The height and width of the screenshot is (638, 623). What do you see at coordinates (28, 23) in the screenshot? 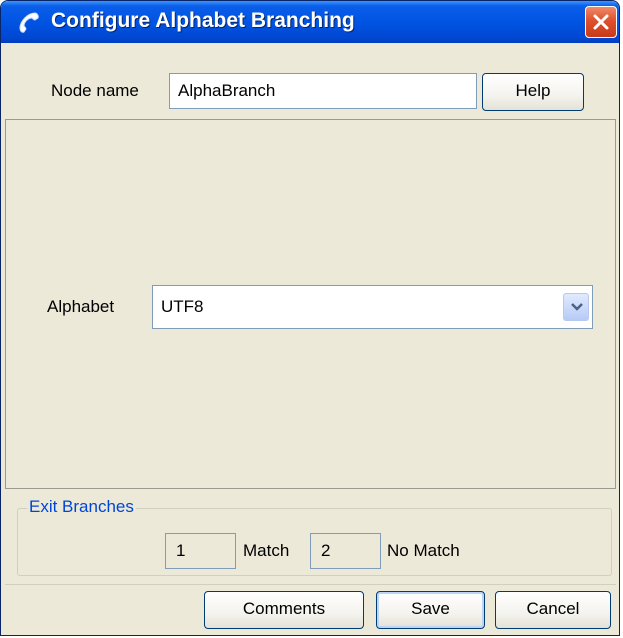
I see `phone-handset-icon` at bounding box center [28, 23].